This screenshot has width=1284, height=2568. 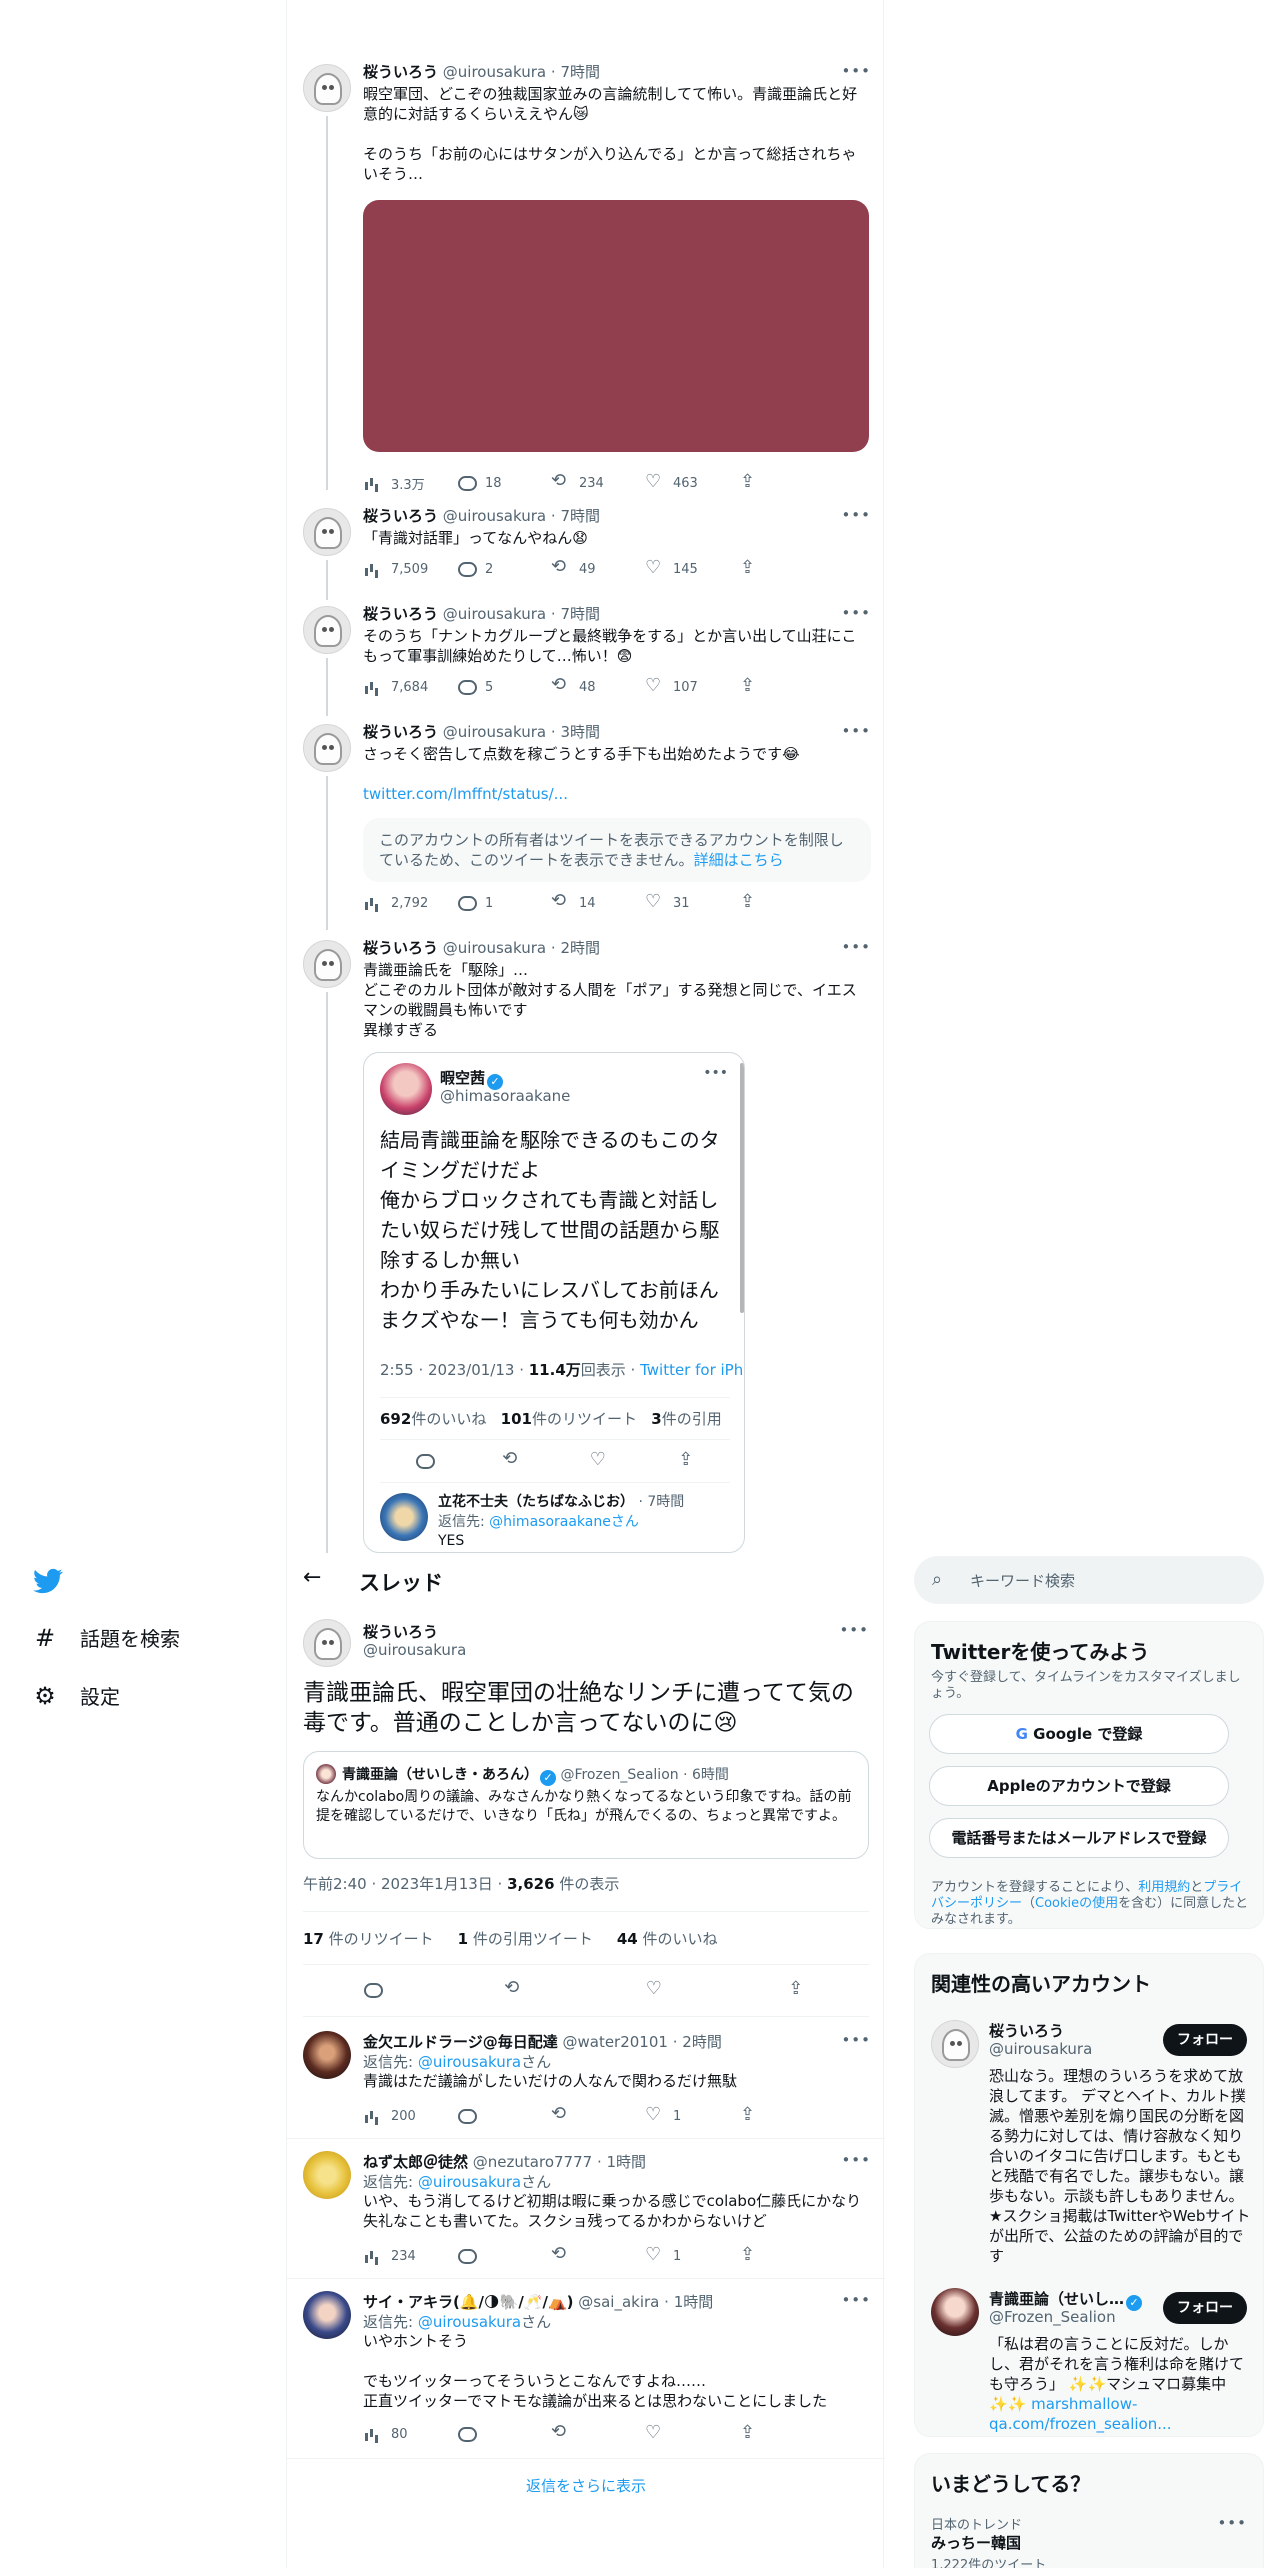 I want to click on author-name: ねず太郎＠徒然, so click(x=415, y=2162).